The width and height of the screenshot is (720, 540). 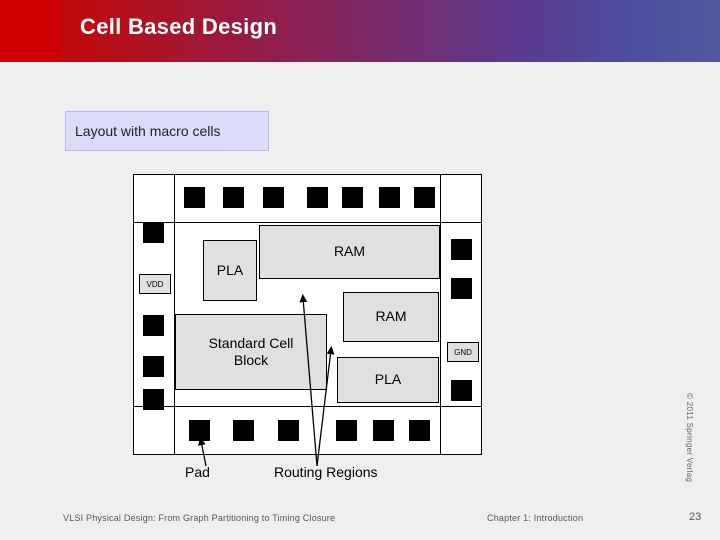 What do you see at coordinates (326, 472) in the screenshot?
I see `routing-regions-label: Routing Regions` at bounding box center [326, 472].